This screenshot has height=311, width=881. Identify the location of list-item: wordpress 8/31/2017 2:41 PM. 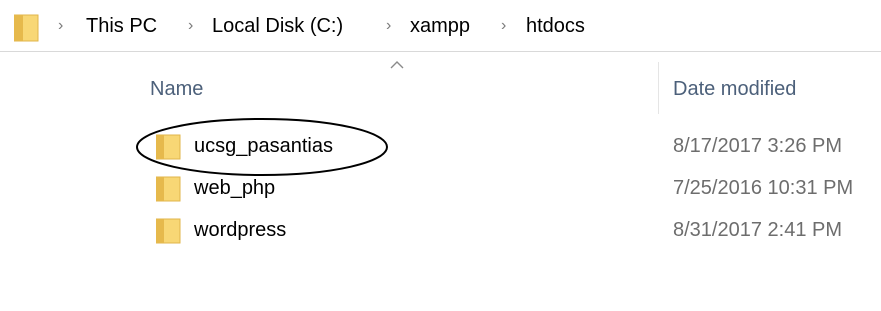
(515, 230).